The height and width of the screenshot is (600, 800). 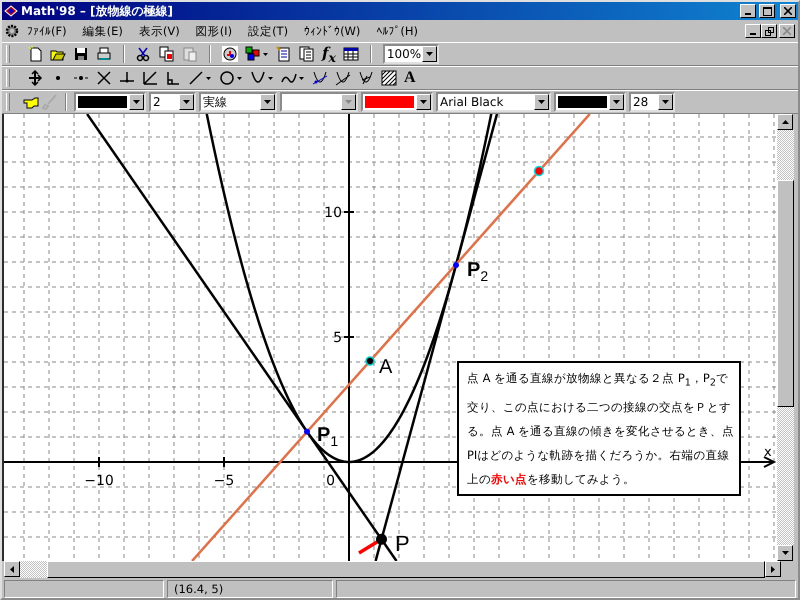 What do you see at coordinates (173, 78) in the screenshot?
I see `right-angle-icon` at bounding box center [173, 78].